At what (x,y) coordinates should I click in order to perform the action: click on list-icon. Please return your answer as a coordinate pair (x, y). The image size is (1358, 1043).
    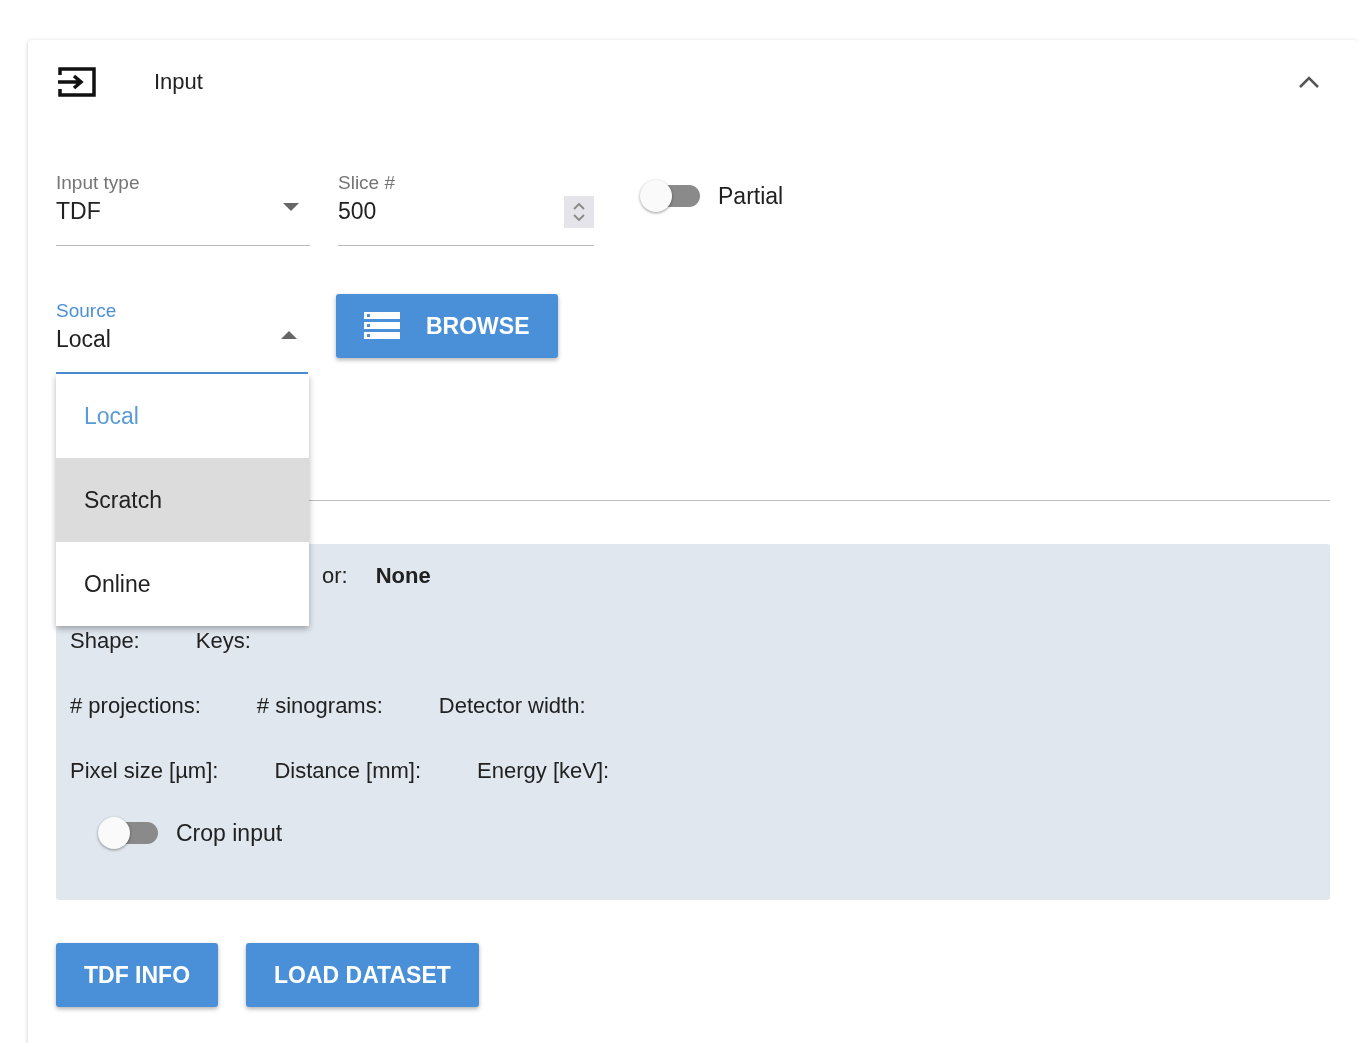
    Looking at the image, I should click on (382, 326).